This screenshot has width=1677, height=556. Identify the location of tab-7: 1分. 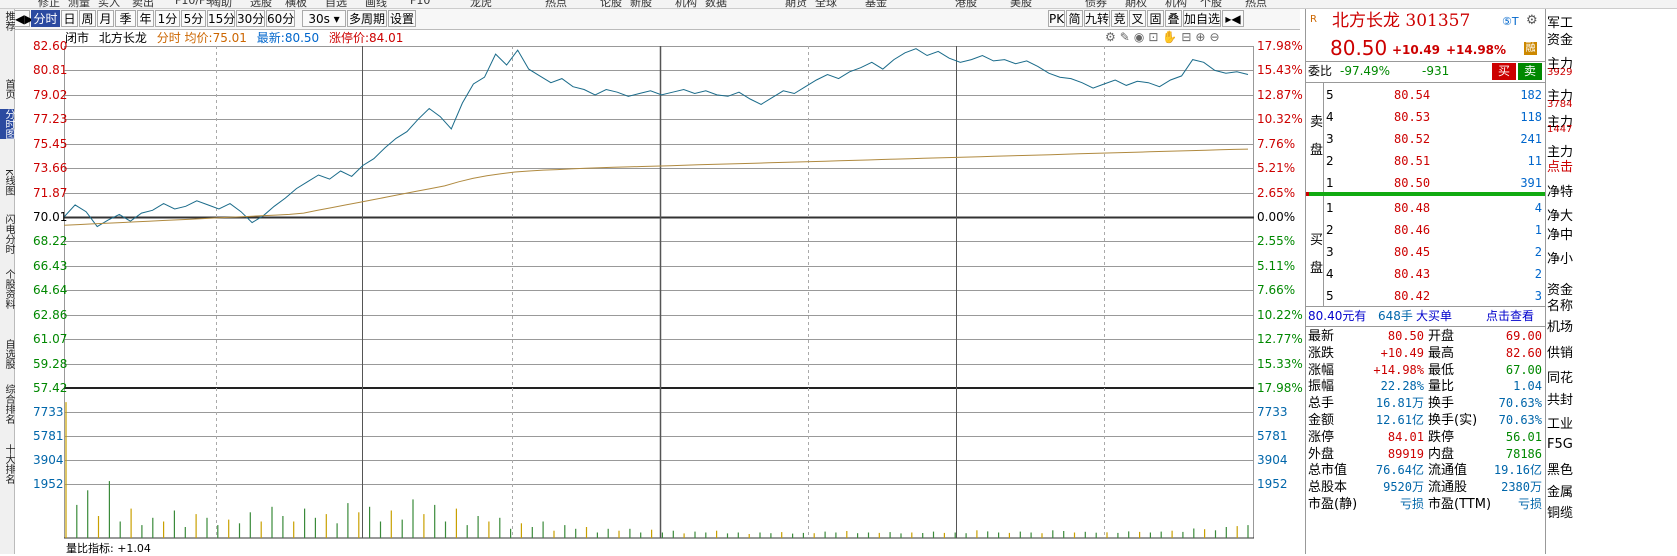
(167, 18).